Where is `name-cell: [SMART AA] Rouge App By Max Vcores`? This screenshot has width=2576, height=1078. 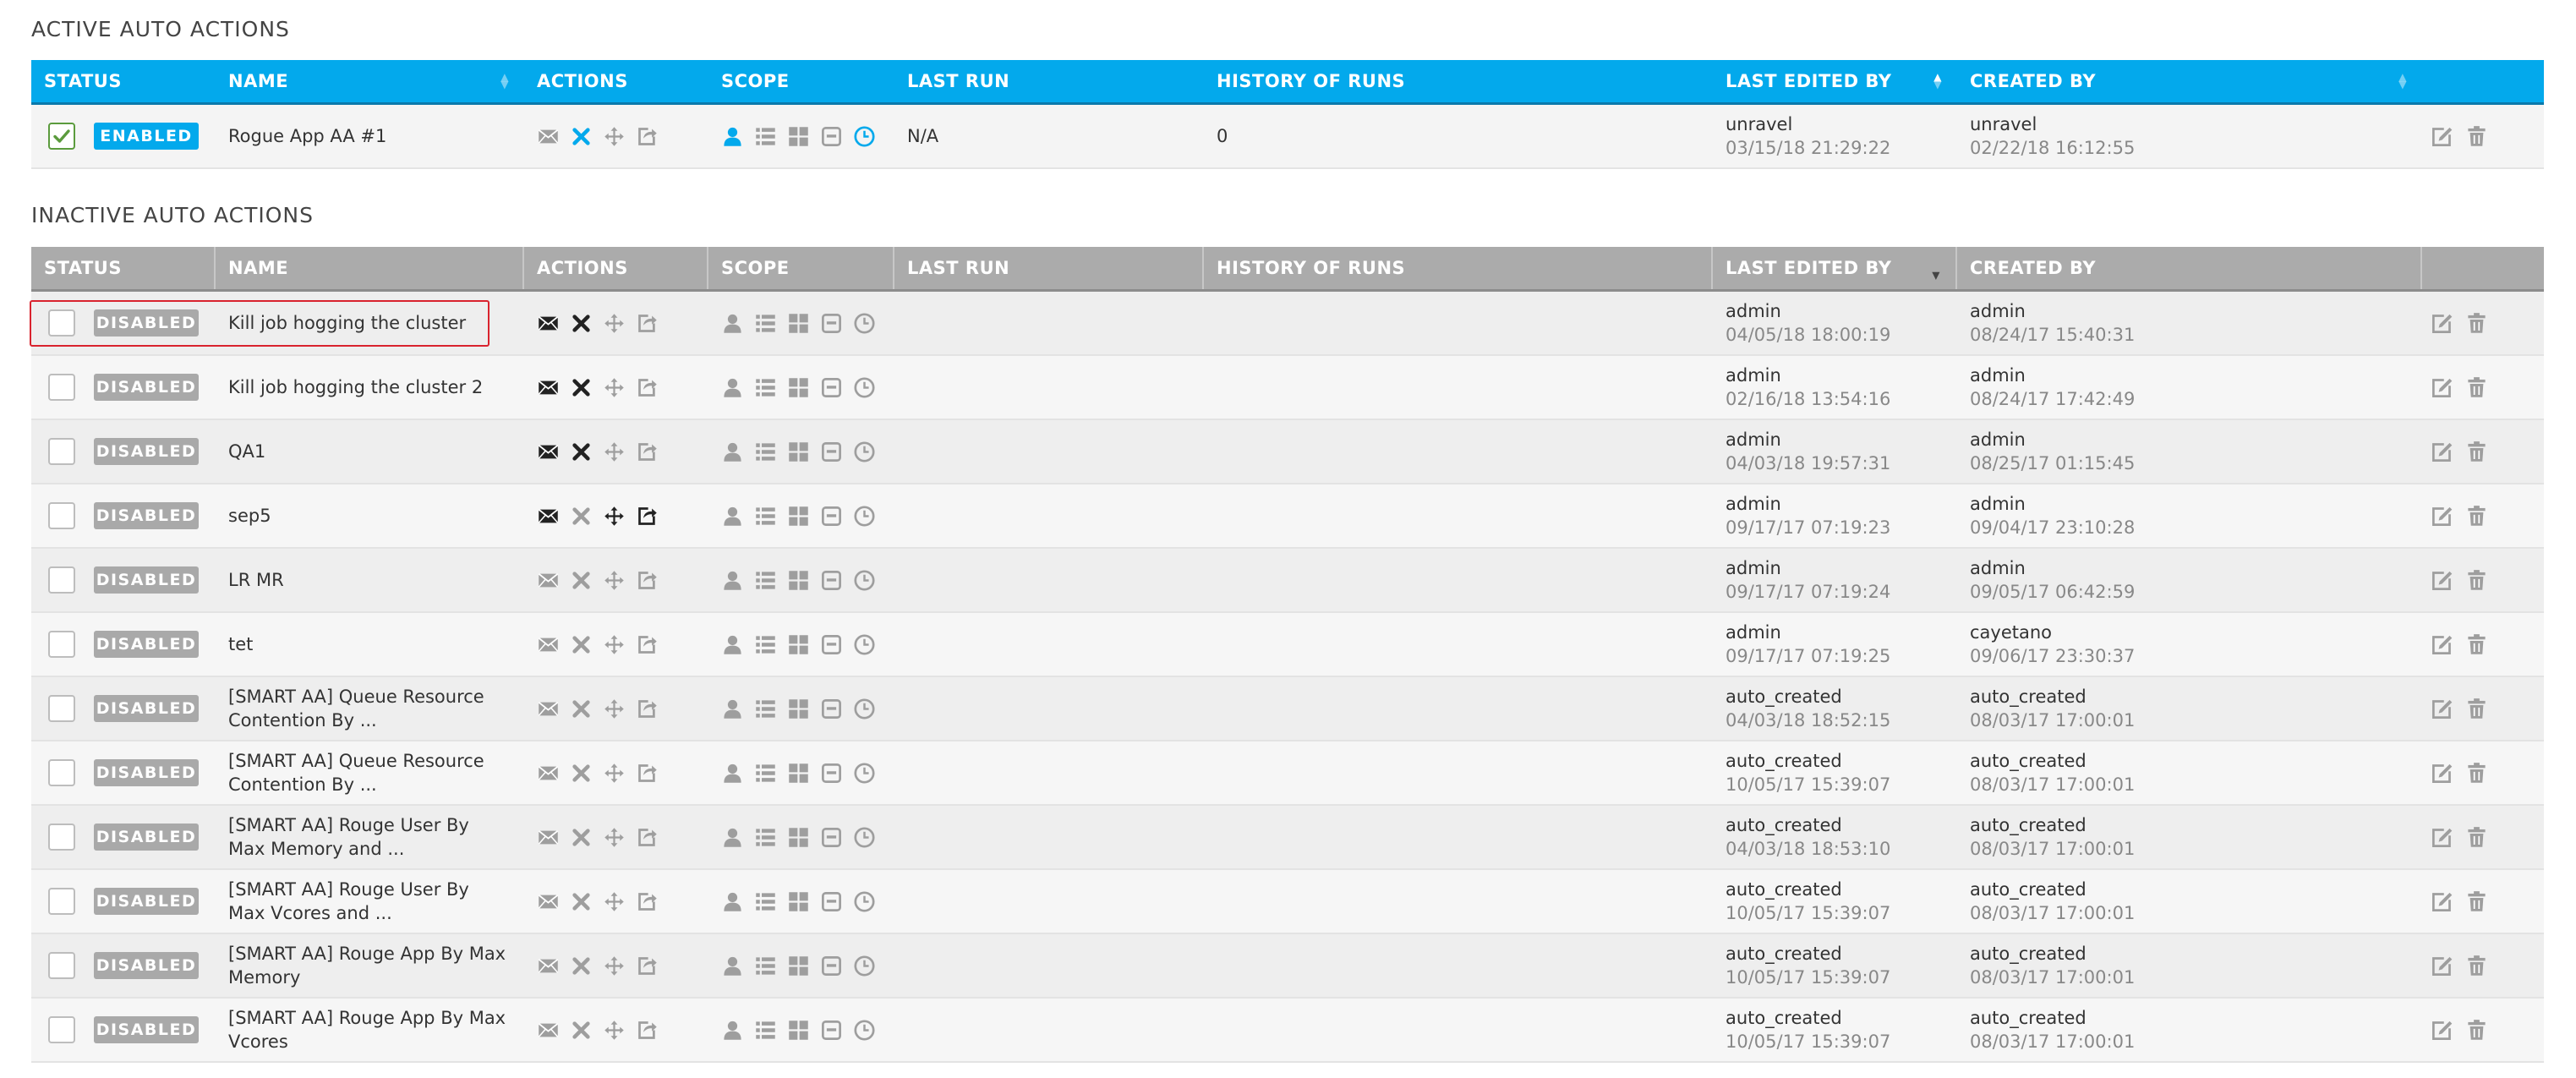 name-cell: [SMART AA] Rouge App By Max Vcores is located at coordinates (370, 1030).